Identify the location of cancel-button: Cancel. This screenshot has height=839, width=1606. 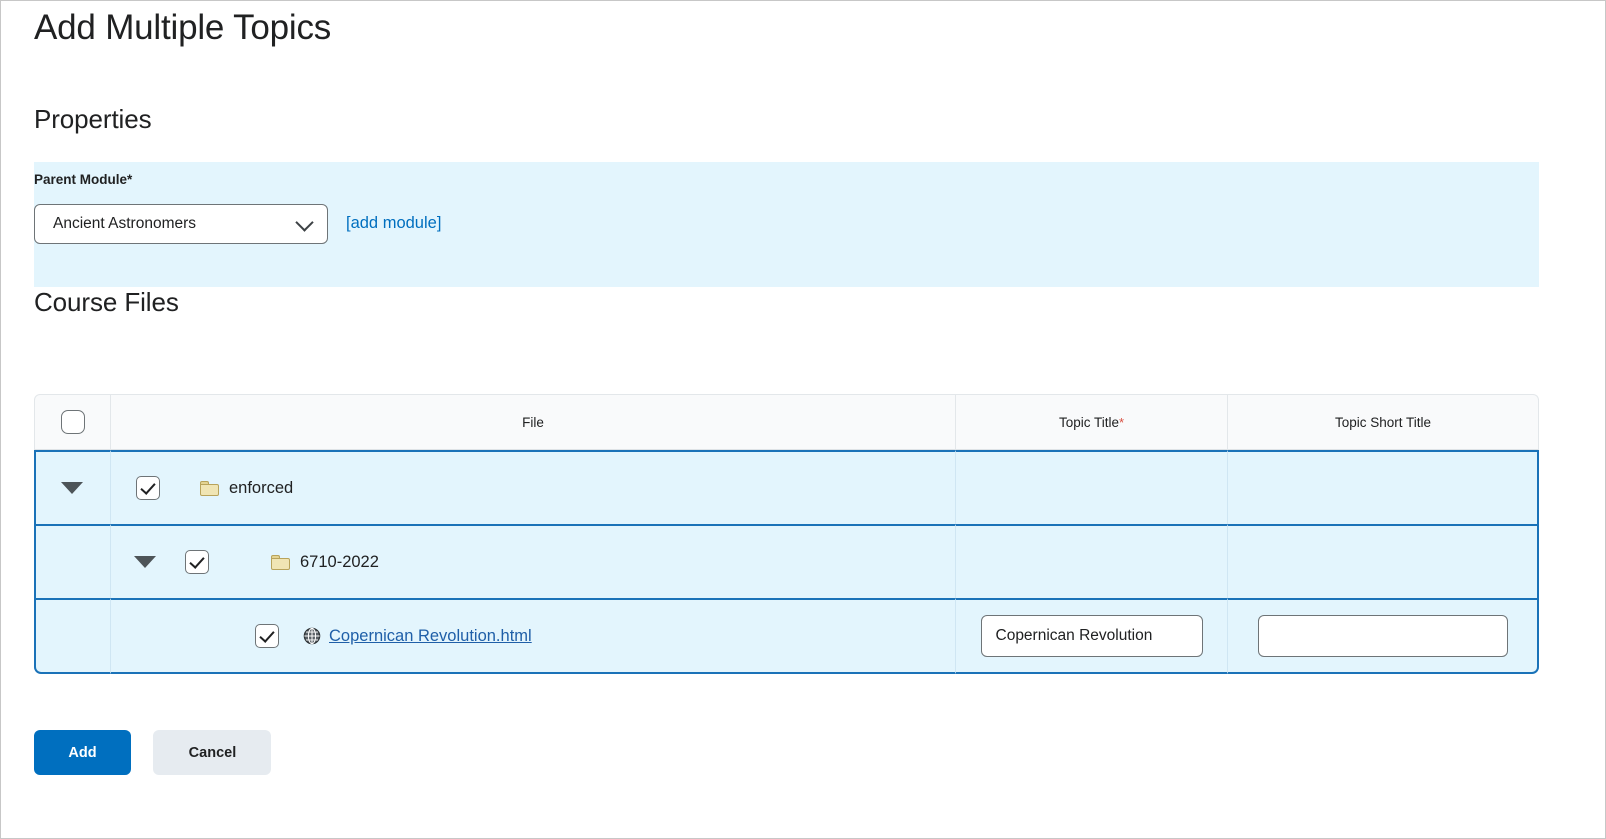
(212, 752).